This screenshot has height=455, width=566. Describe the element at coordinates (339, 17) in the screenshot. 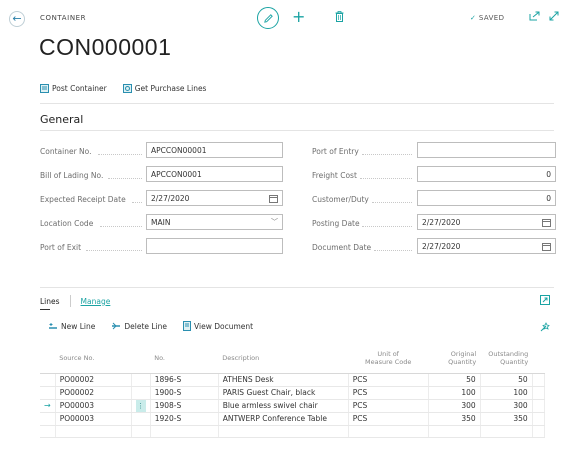

I see `delete-icon` at that location.